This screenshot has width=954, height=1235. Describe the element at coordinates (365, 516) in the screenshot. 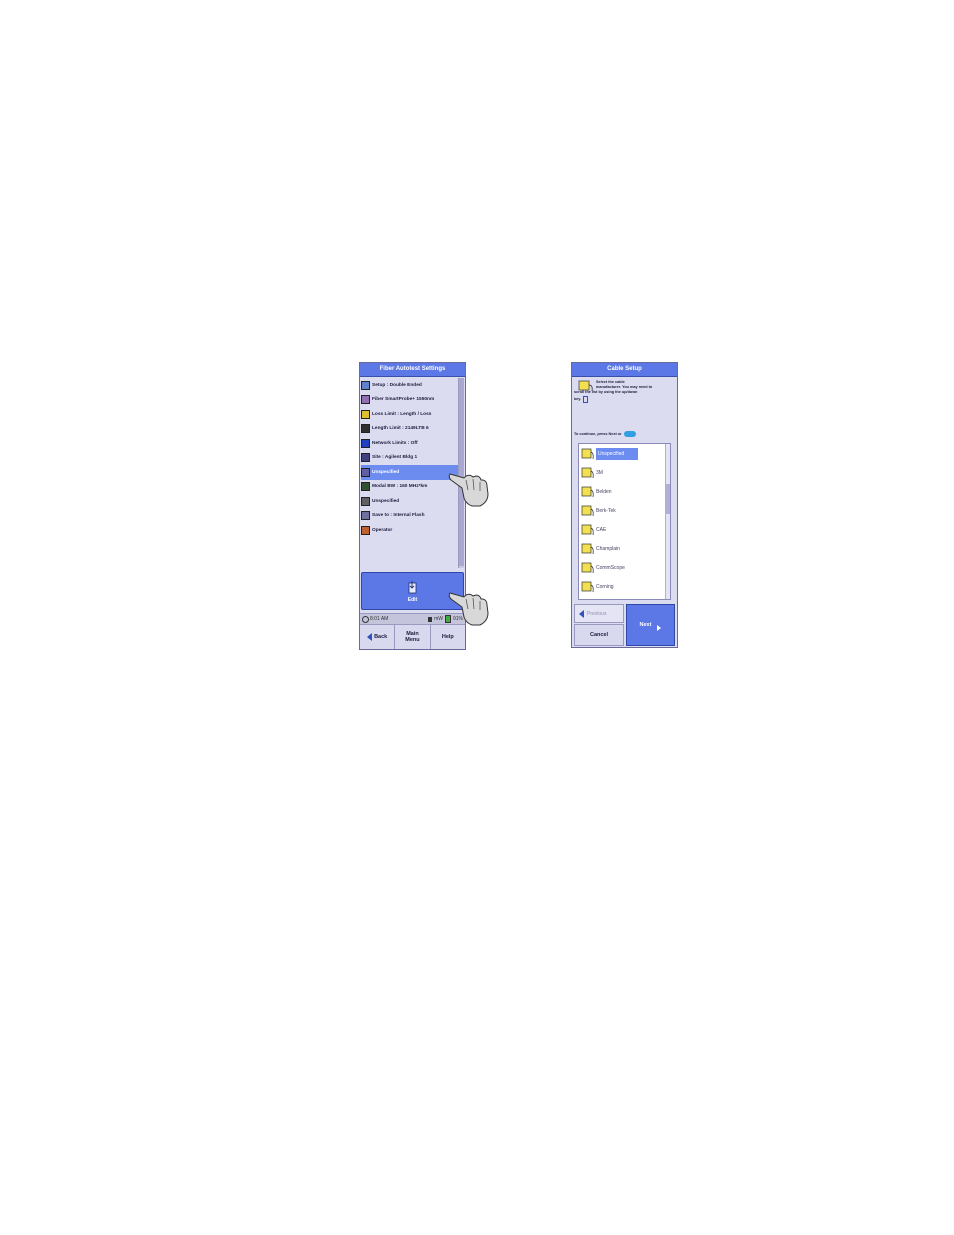

I see `save-icon` at that location.